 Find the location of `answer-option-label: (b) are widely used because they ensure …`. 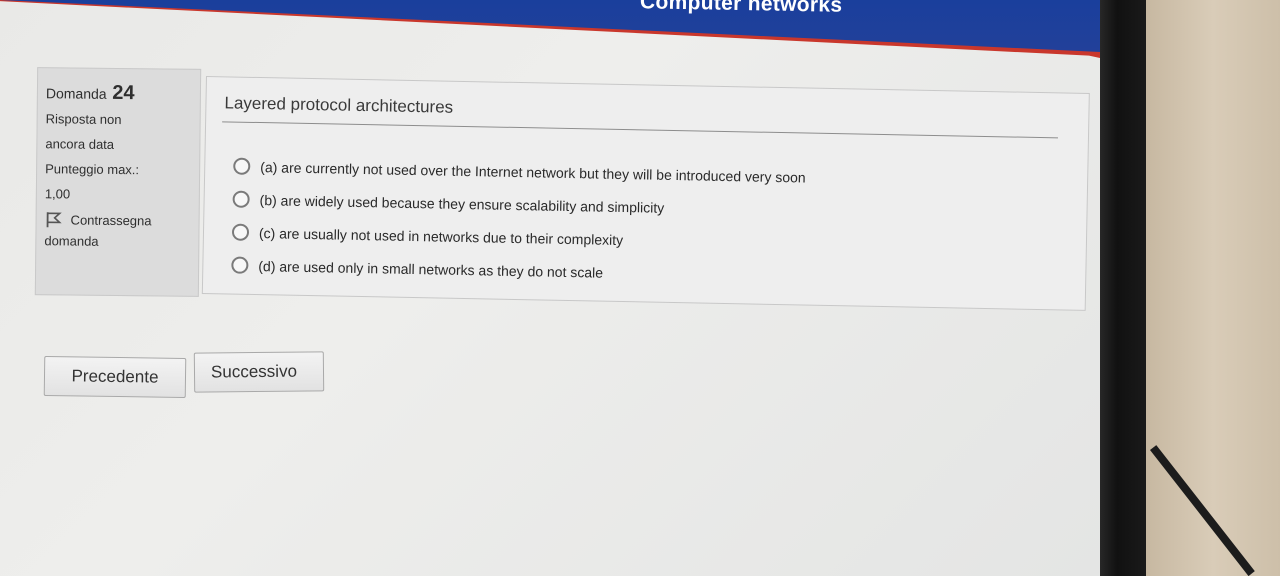

answer-option-label: (b) are widely used because they ensure … is located at coordinates (462, 203).